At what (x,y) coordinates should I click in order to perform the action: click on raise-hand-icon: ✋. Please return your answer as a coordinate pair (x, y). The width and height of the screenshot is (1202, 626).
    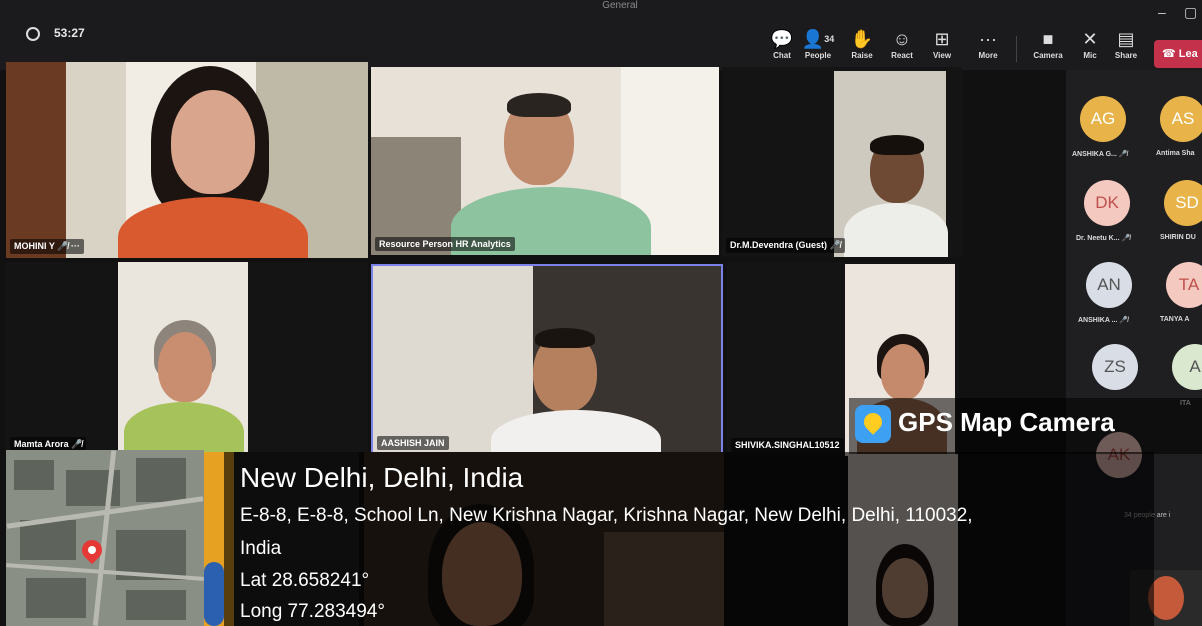
    Looking at the image, I should click on (862, 39).